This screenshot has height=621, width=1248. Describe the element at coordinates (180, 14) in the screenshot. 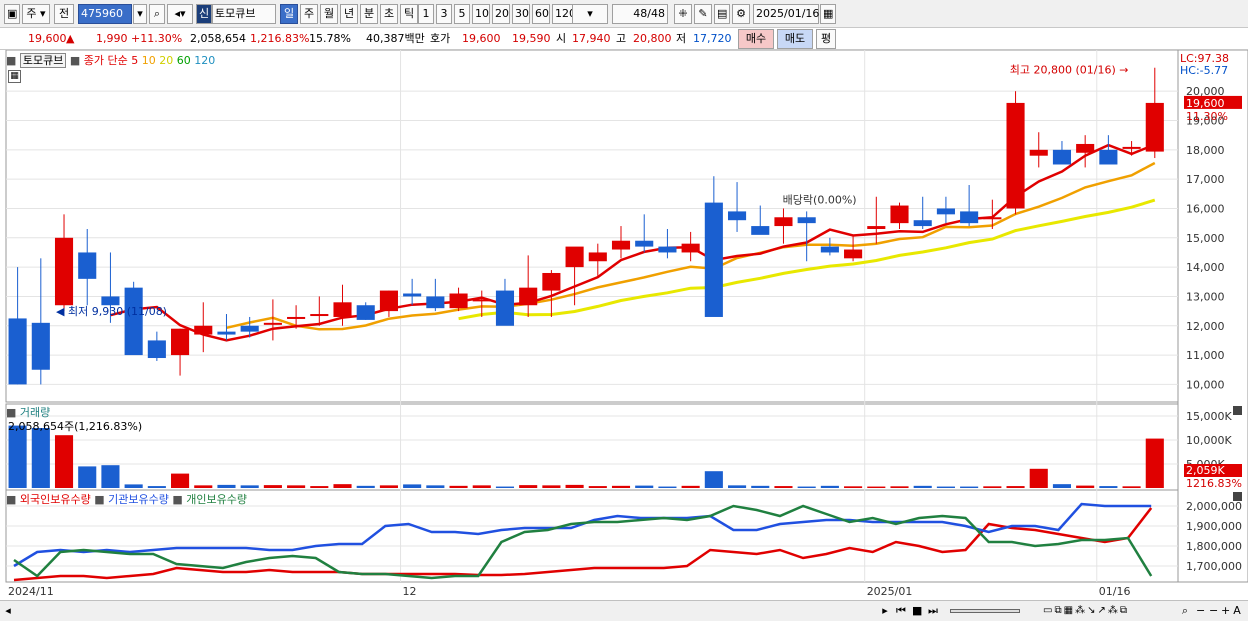

I see `speaker-icon: ◂▾` at that location.